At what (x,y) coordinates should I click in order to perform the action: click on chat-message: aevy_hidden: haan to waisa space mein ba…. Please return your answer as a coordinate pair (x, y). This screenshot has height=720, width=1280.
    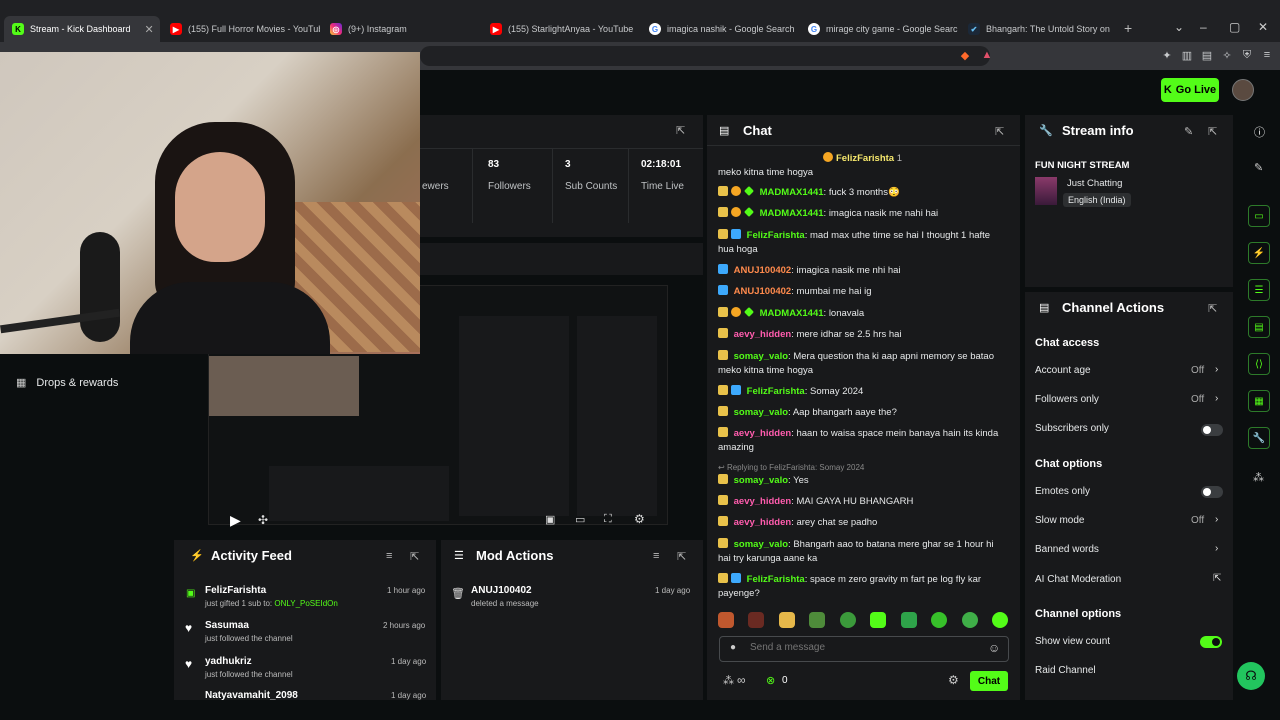
    Looking at the image, I should click on (863, 441).